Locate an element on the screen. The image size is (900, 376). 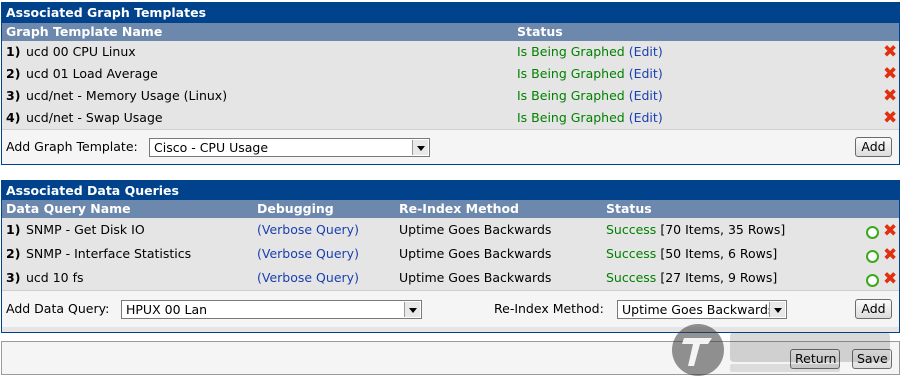
query-status: Success [70 Items, 35 Rows] is located at coordinates (695, 230).